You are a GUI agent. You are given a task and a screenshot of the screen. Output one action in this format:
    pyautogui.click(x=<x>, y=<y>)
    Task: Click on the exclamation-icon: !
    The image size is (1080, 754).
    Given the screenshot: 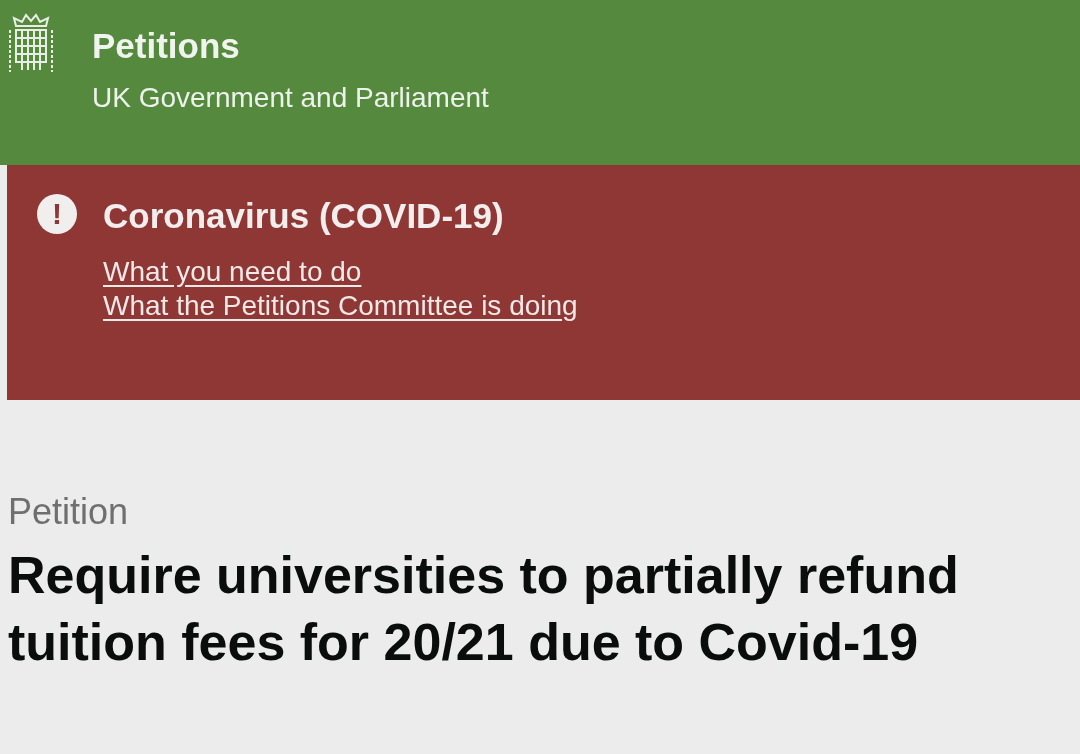 What is the action you would take?
    pyautogui.click(x=57, y=214)
    